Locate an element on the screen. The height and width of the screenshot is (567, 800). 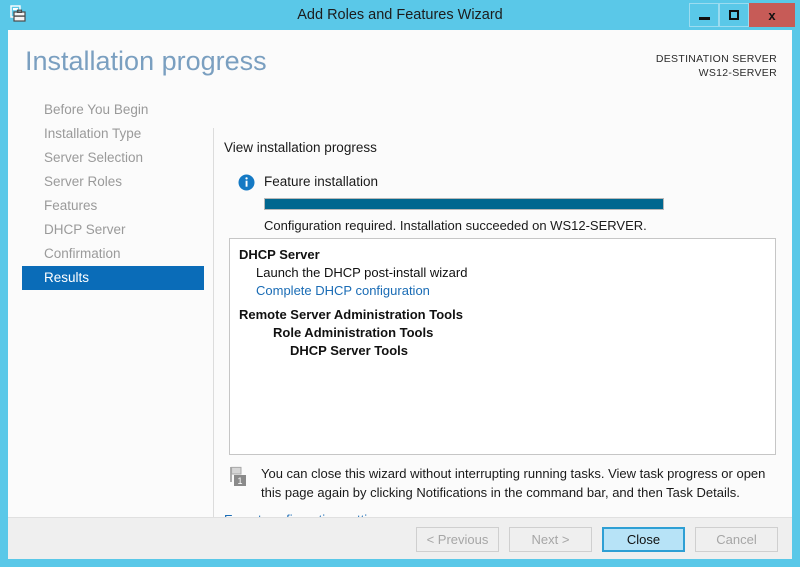
wizard-footer: < Previous Next > Close Cancel is located at coordinates (400, 538).